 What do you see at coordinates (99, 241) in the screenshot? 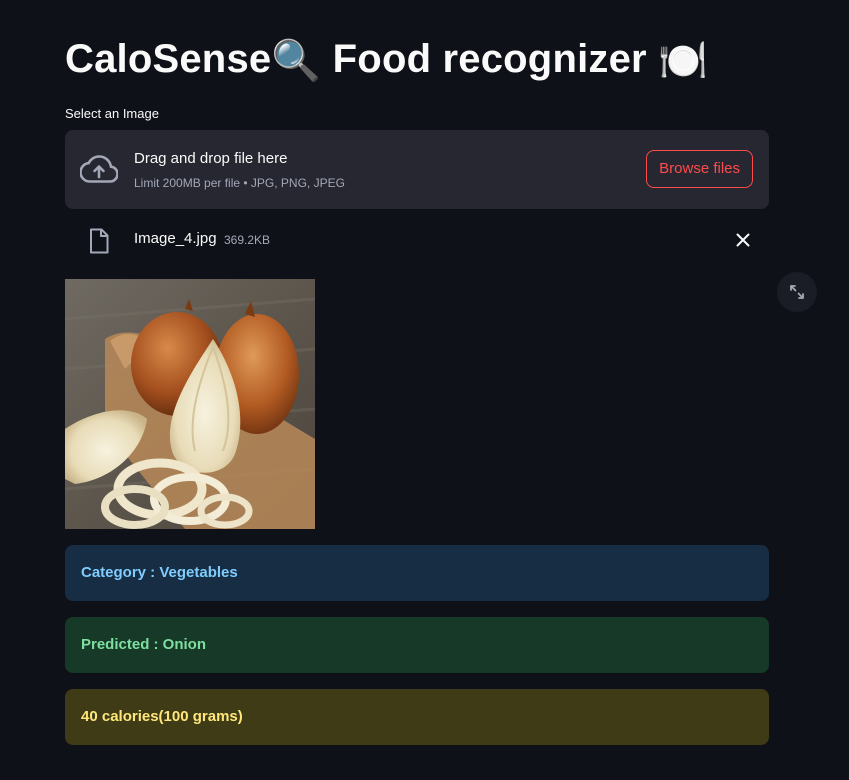
I see `file-icon` at bounding box center [99, 241].